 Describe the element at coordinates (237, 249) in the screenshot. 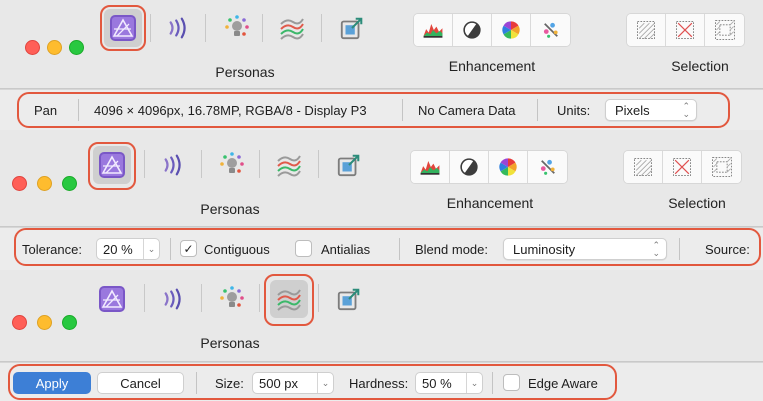

I see `contiguous-label: Contiguous` at that location.